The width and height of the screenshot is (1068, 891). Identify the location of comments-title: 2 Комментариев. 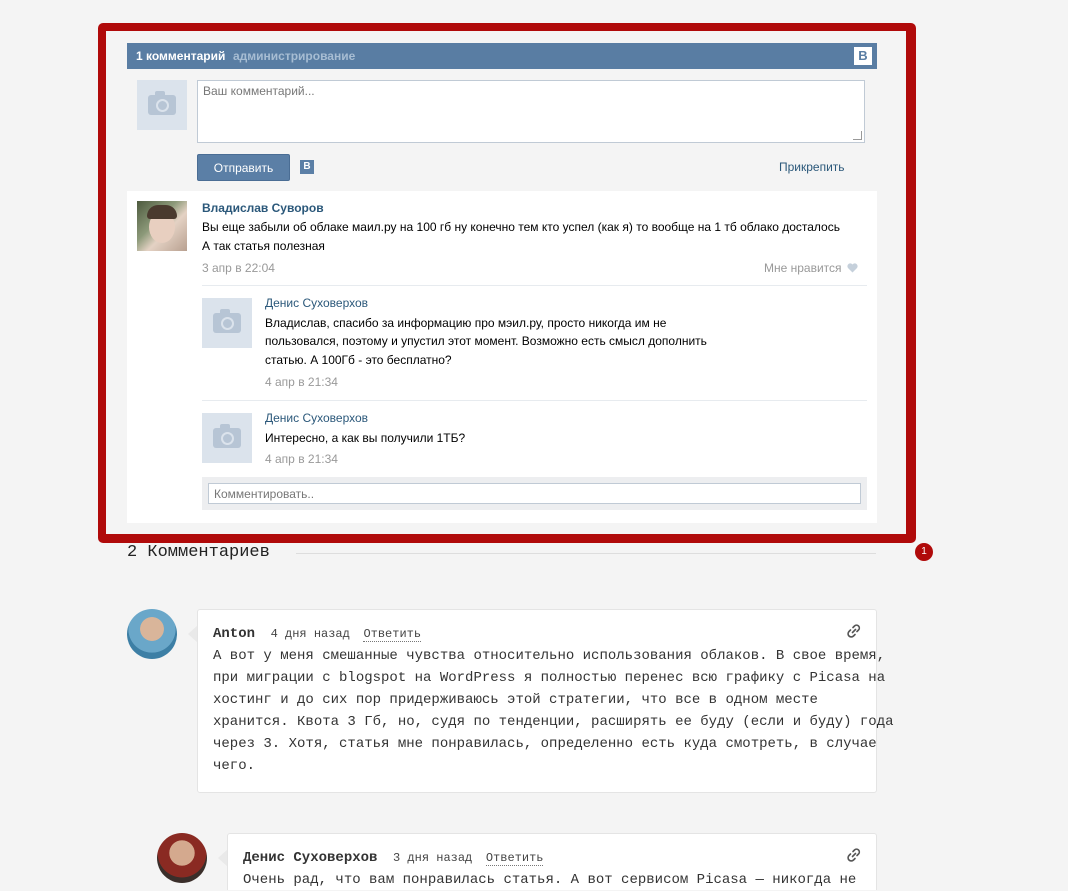
(198, 552).